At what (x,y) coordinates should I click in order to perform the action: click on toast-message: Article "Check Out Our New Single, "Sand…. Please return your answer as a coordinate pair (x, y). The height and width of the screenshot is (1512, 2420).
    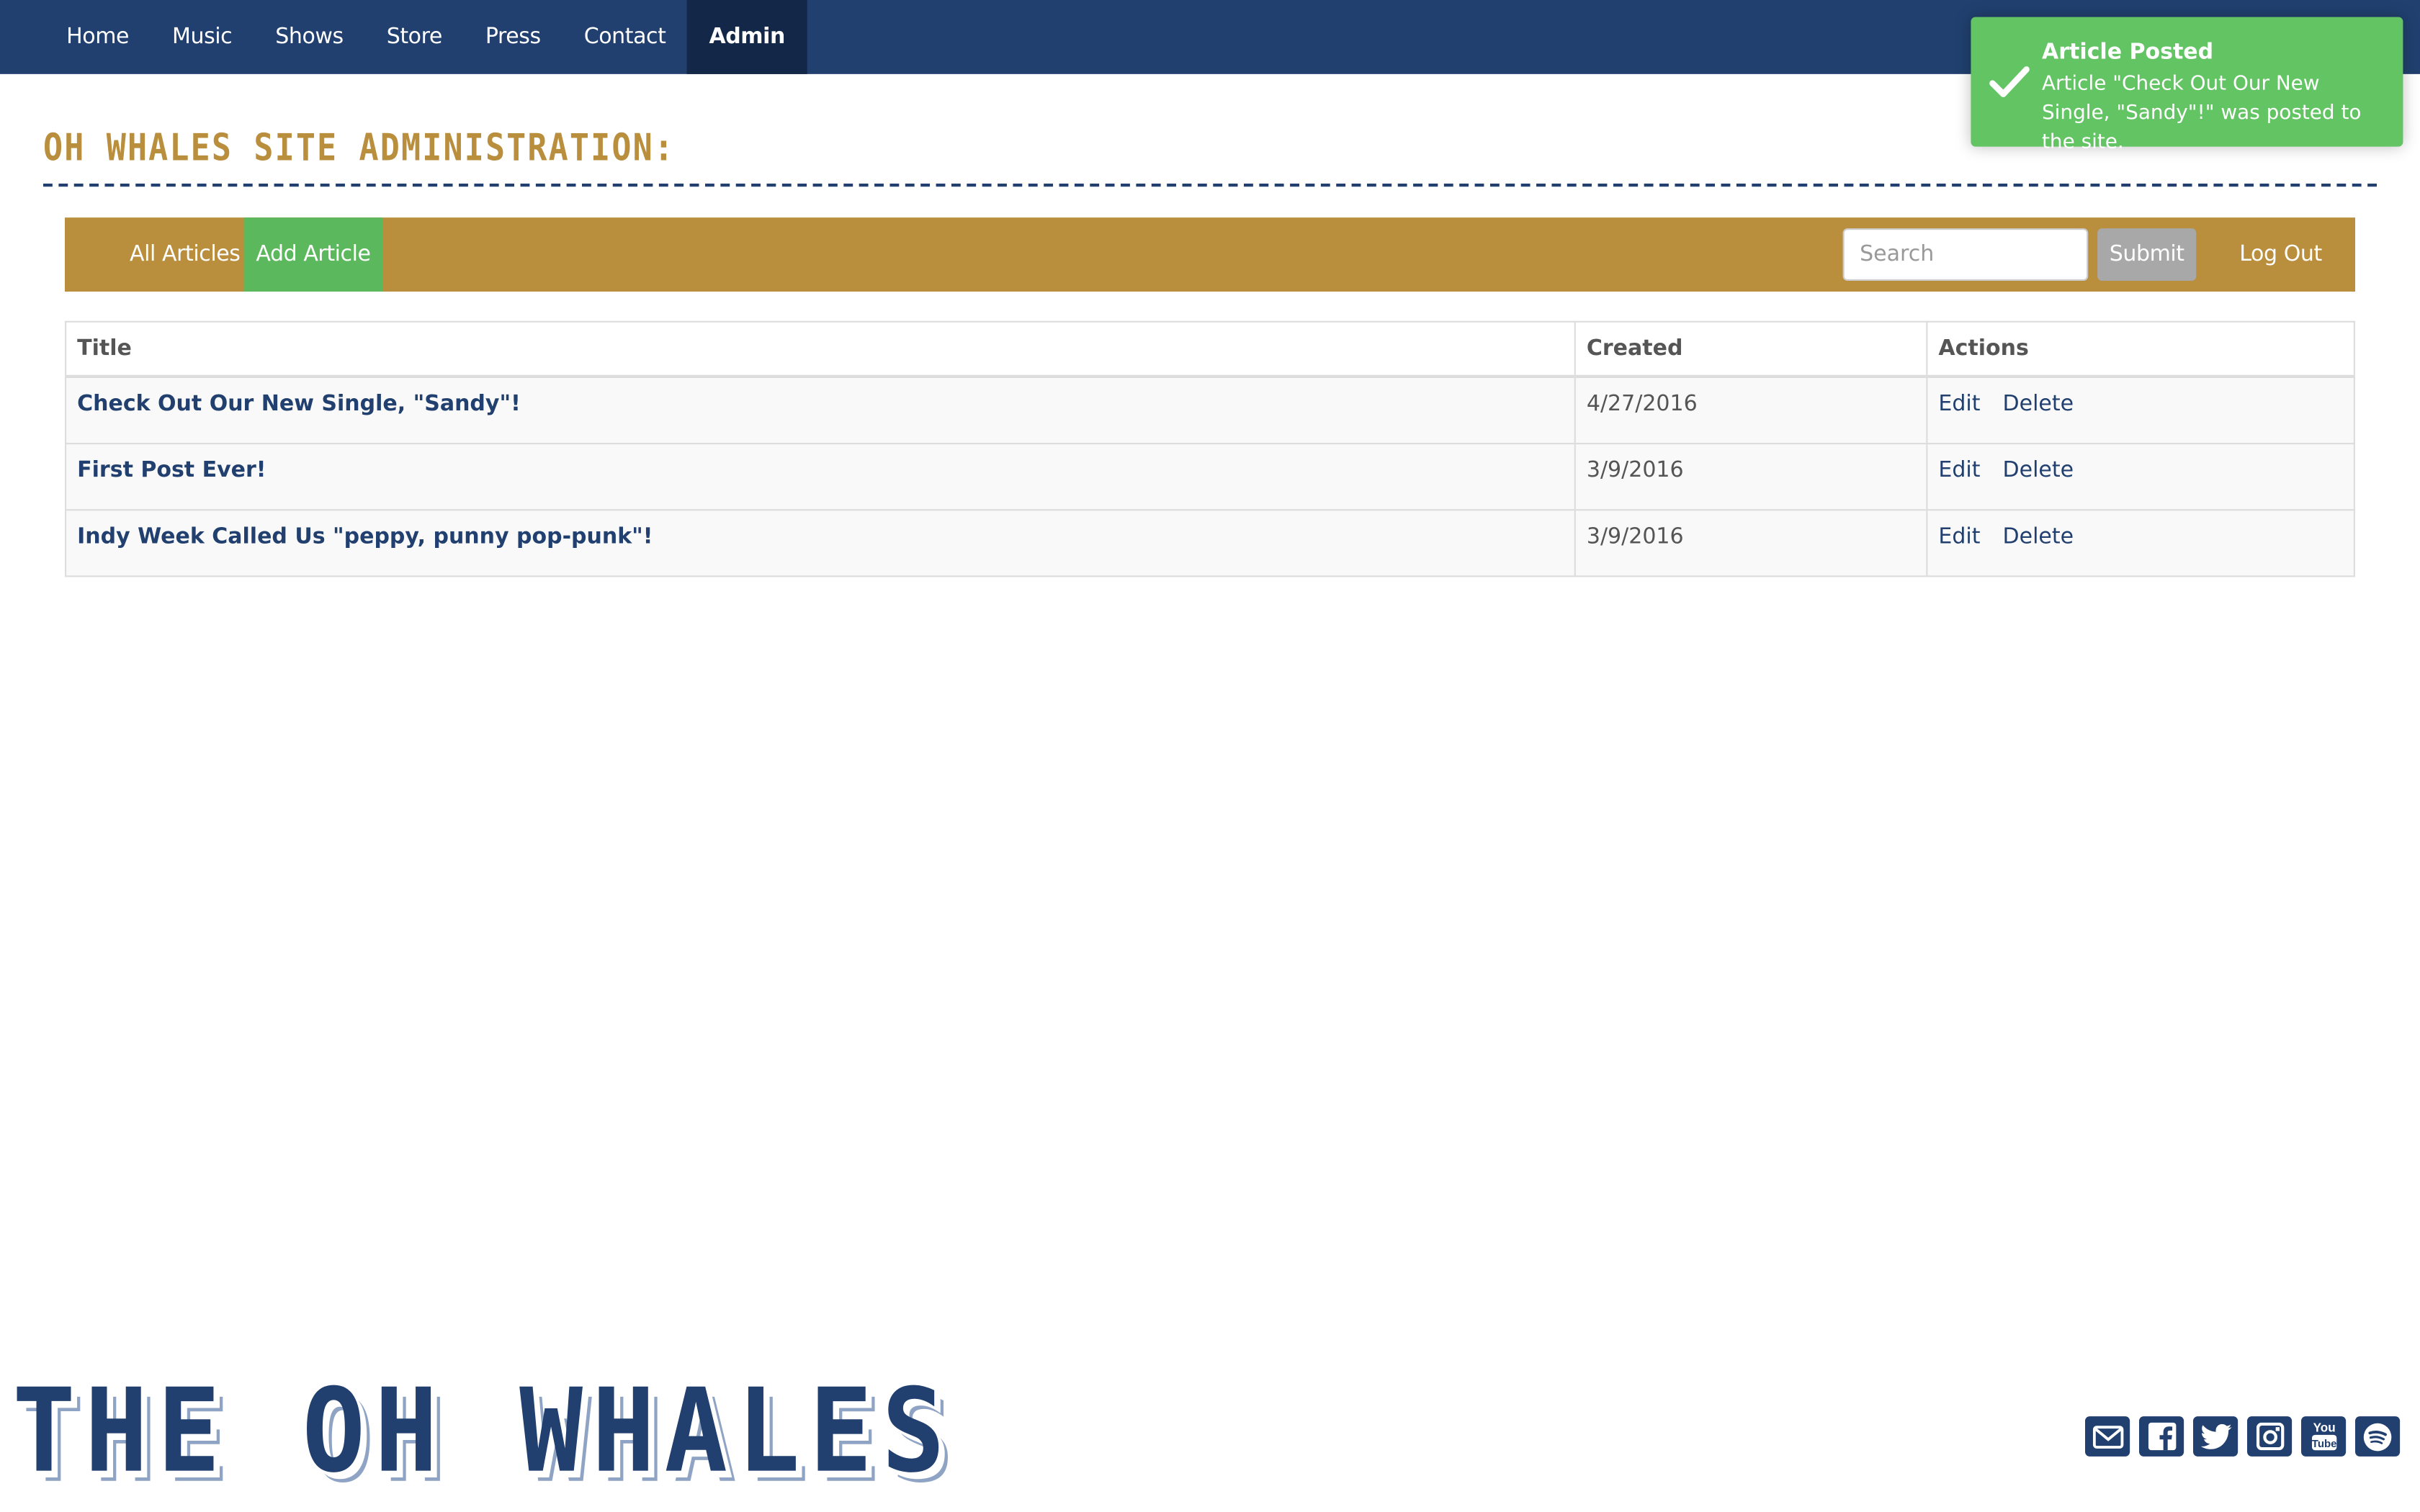
    Looking at the image, I should click on (2202, 113).